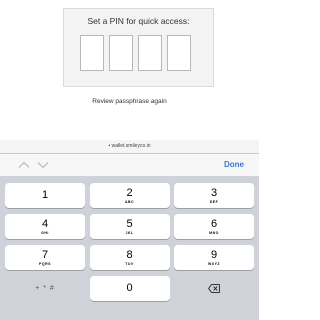 Image resolution: width=320 pixels, height=320 pixels. I want to click on key-7: 7 PQRS, so click(45, 257).